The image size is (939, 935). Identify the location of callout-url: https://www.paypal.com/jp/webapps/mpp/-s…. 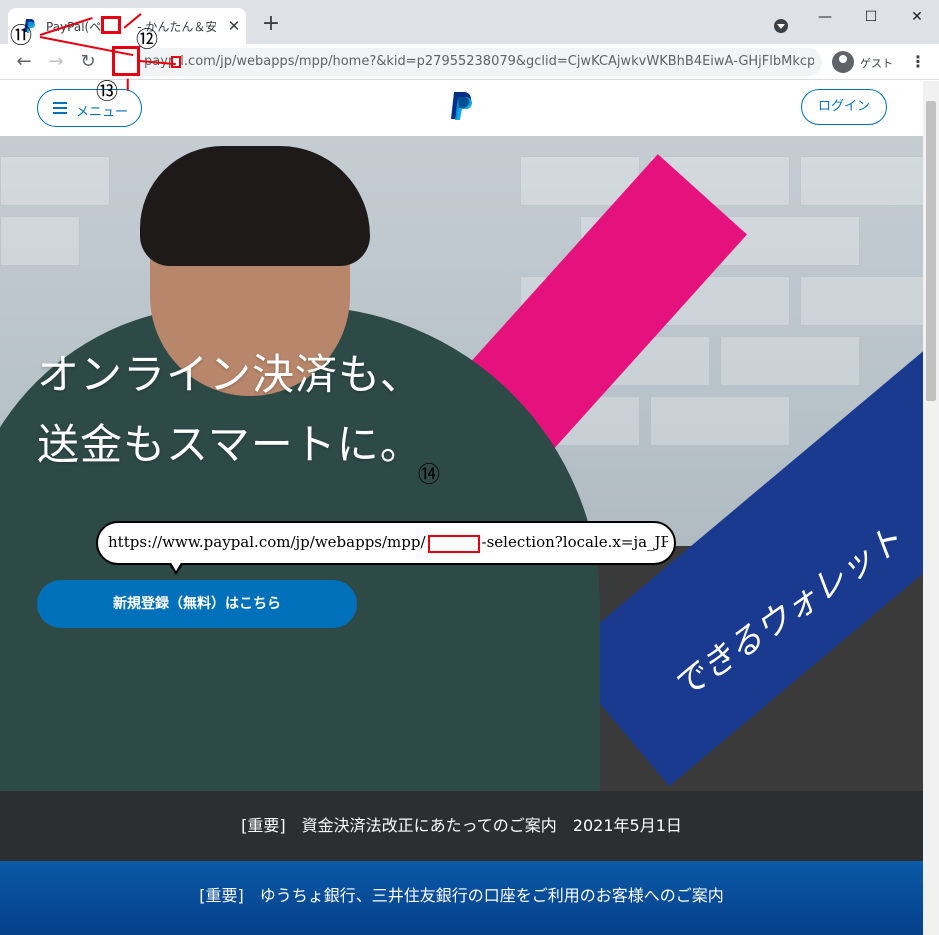
(388, 542).